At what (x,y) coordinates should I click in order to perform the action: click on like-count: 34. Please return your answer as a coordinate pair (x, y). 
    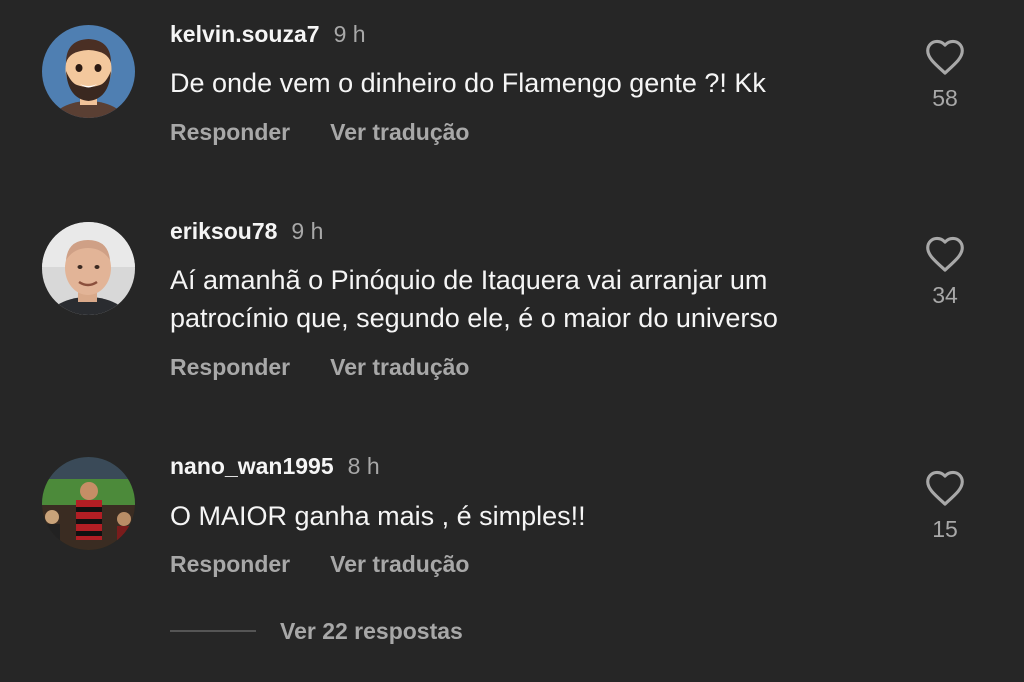
    Looking at the image, I should click on (945, 295).